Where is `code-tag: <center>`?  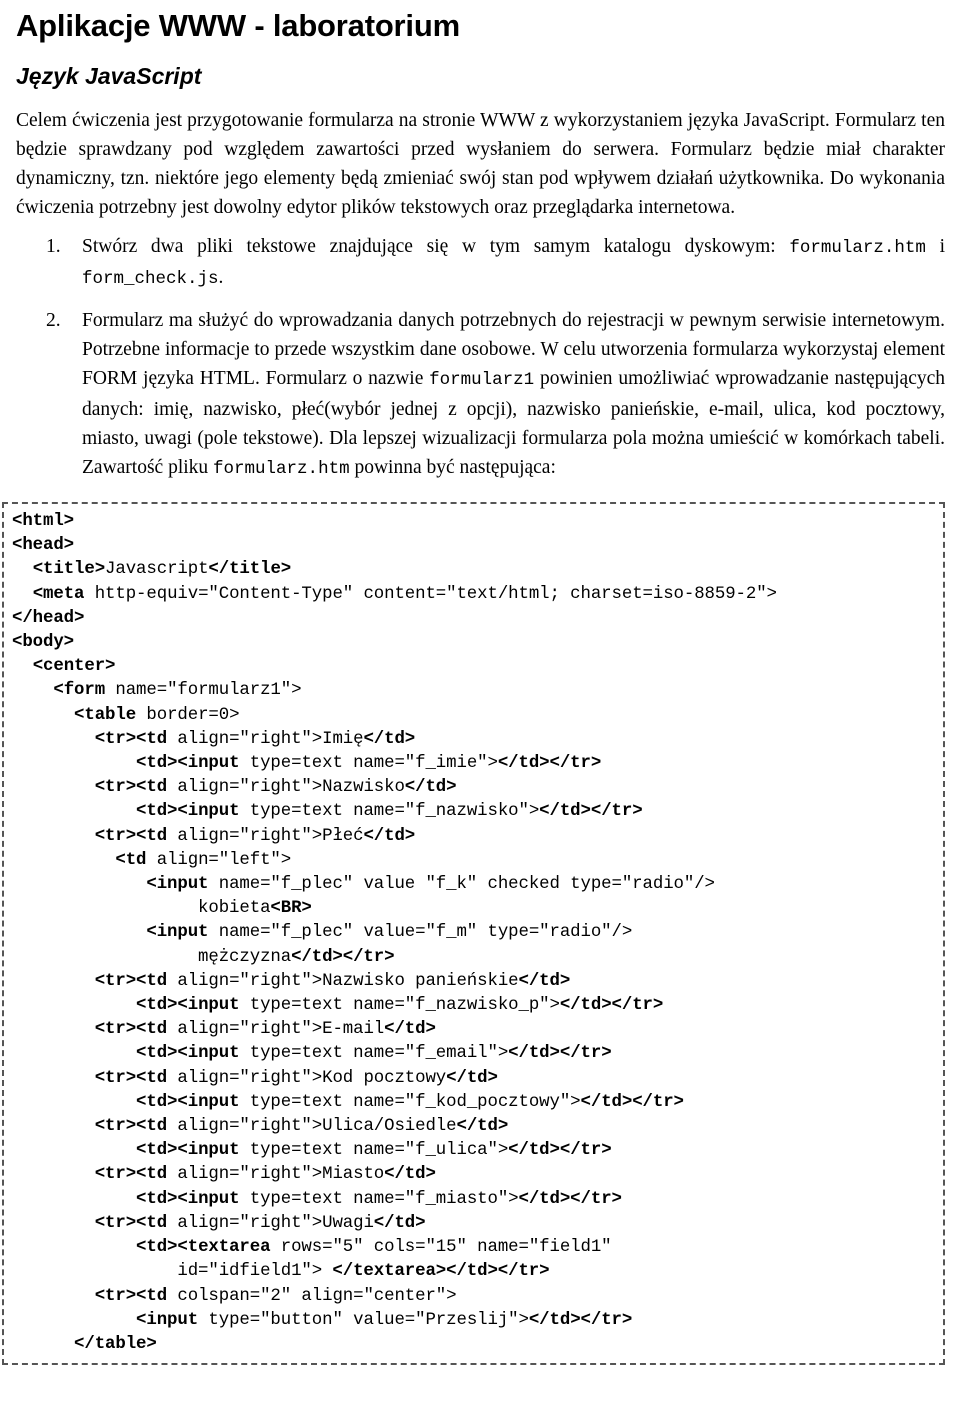
code-tag: <center> is located at coordinates (74, 667).